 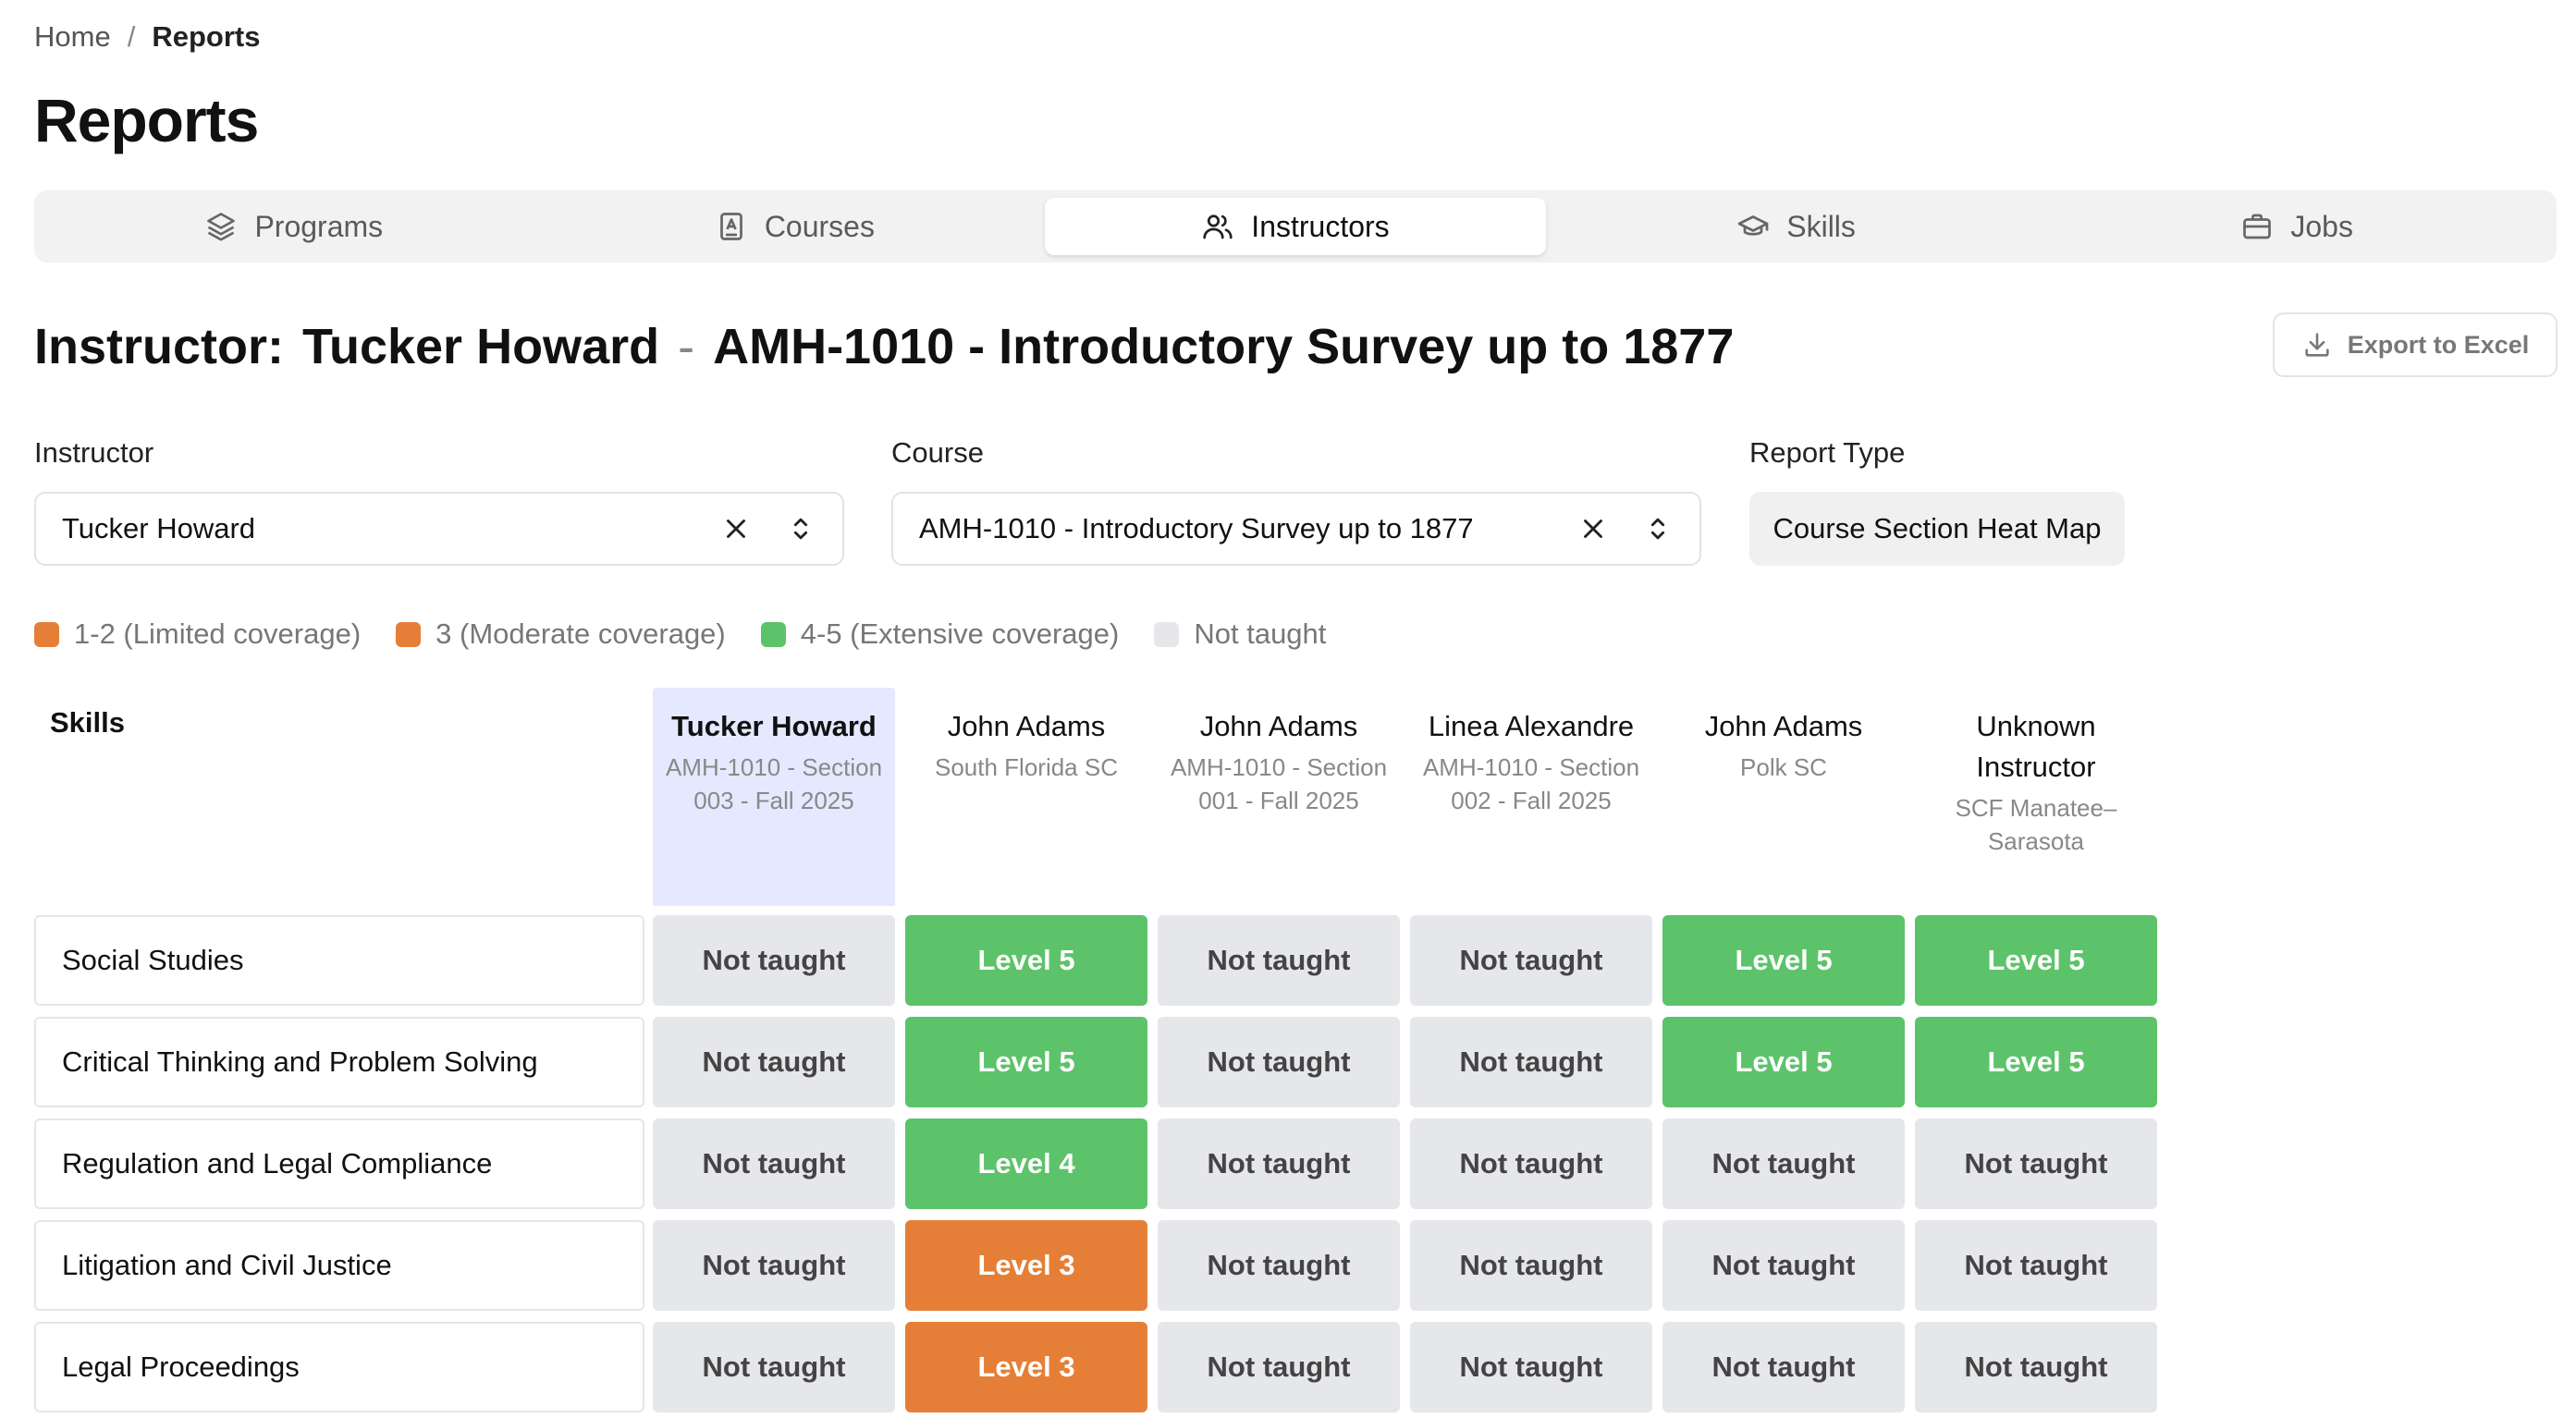 What do you see at coordinates (774, 784) in the screenshot?
I see `column-section: AMH-1010 - Section 003 - Fall 2025` at bounding box center [774, 784].